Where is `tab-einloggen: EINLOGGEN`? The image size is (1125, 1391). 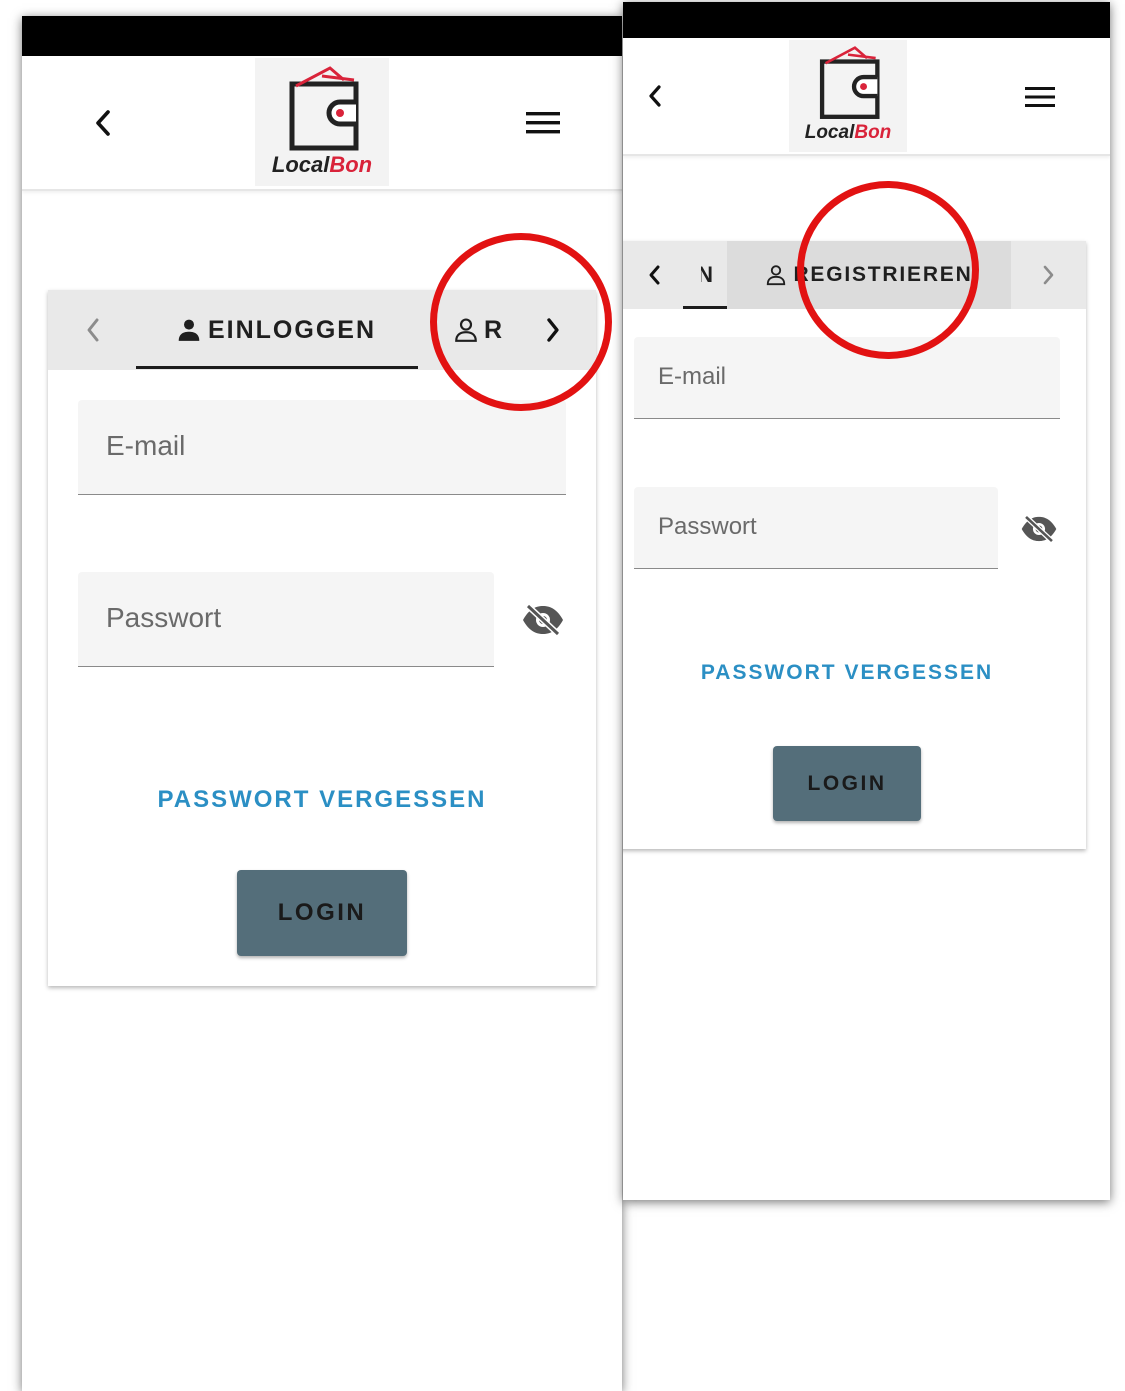
tab-einloggen: EINLOGGEN is located at coordinates (276, 330).